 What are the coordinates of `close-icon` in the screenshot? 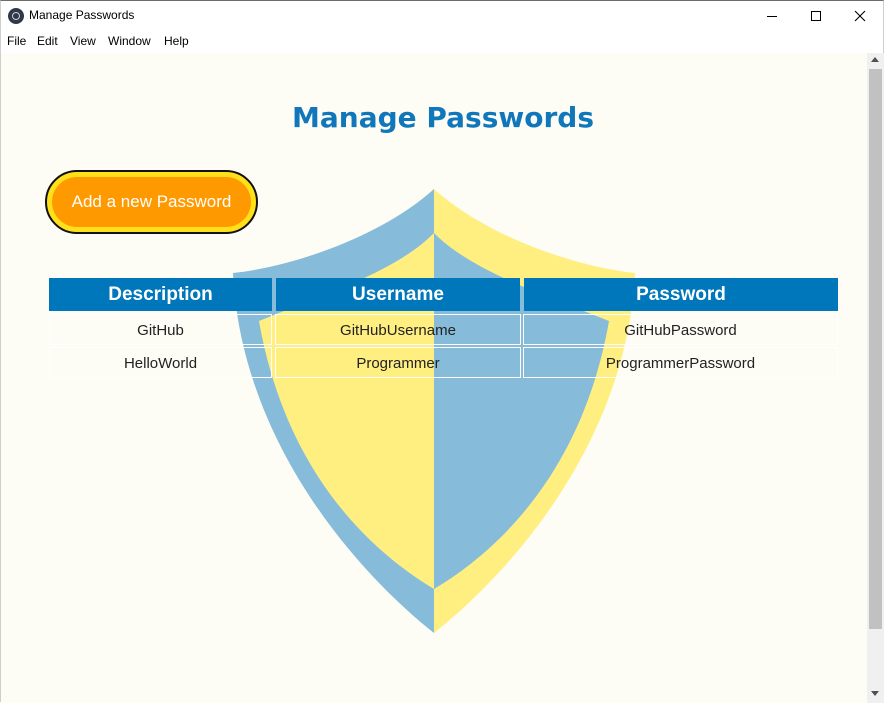 It's located at (860, 16).